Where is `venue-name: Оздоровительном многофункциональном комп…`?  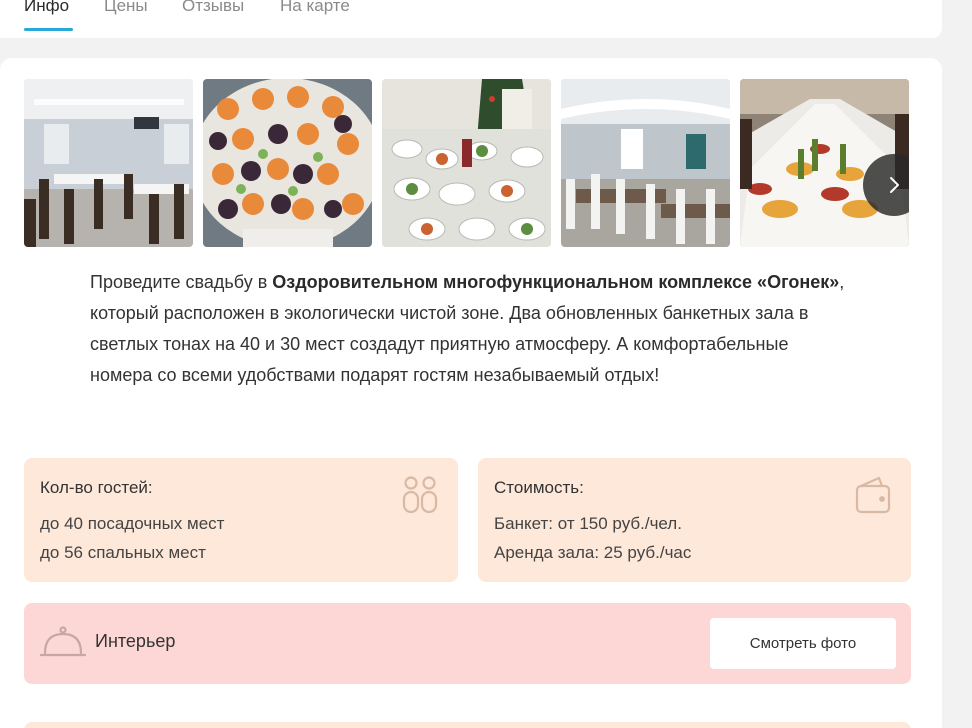
venue-name: Оздоровительном многофункциональном комп… is located at coordinates (556, 282).